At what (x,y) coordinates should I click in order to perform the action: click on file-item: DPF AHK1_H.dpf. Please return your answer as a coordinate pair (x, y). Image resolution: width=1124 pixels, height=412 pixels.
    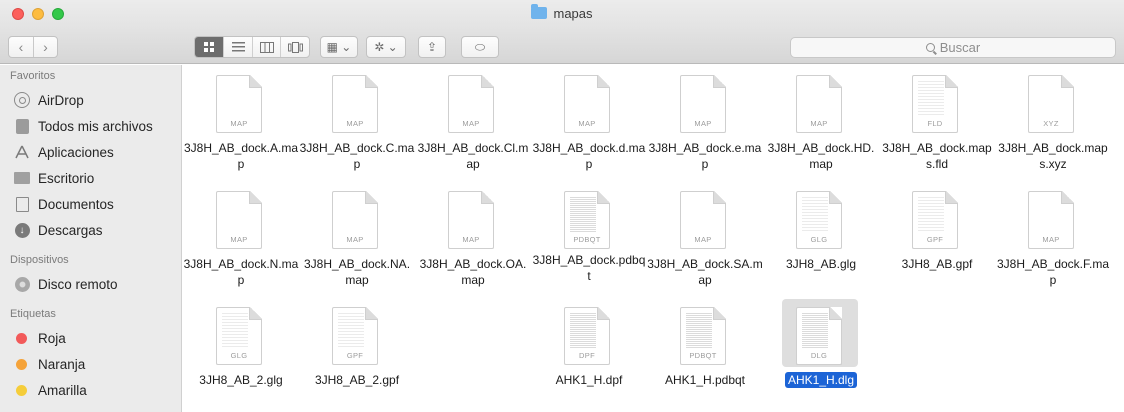
    Looking at the image, I should click on (589, 344).